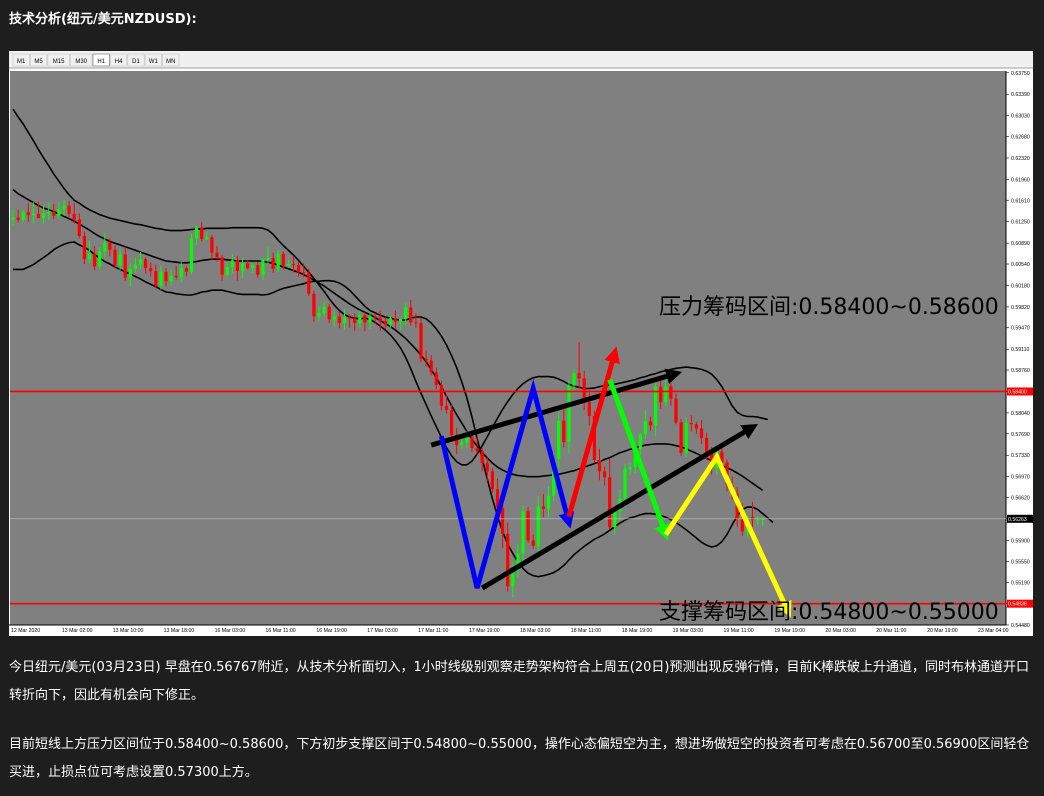 The width and height of the screenshot is (1044, 796). I want to click on horizontal-level-label: 0.54838, so click(1017, 605).